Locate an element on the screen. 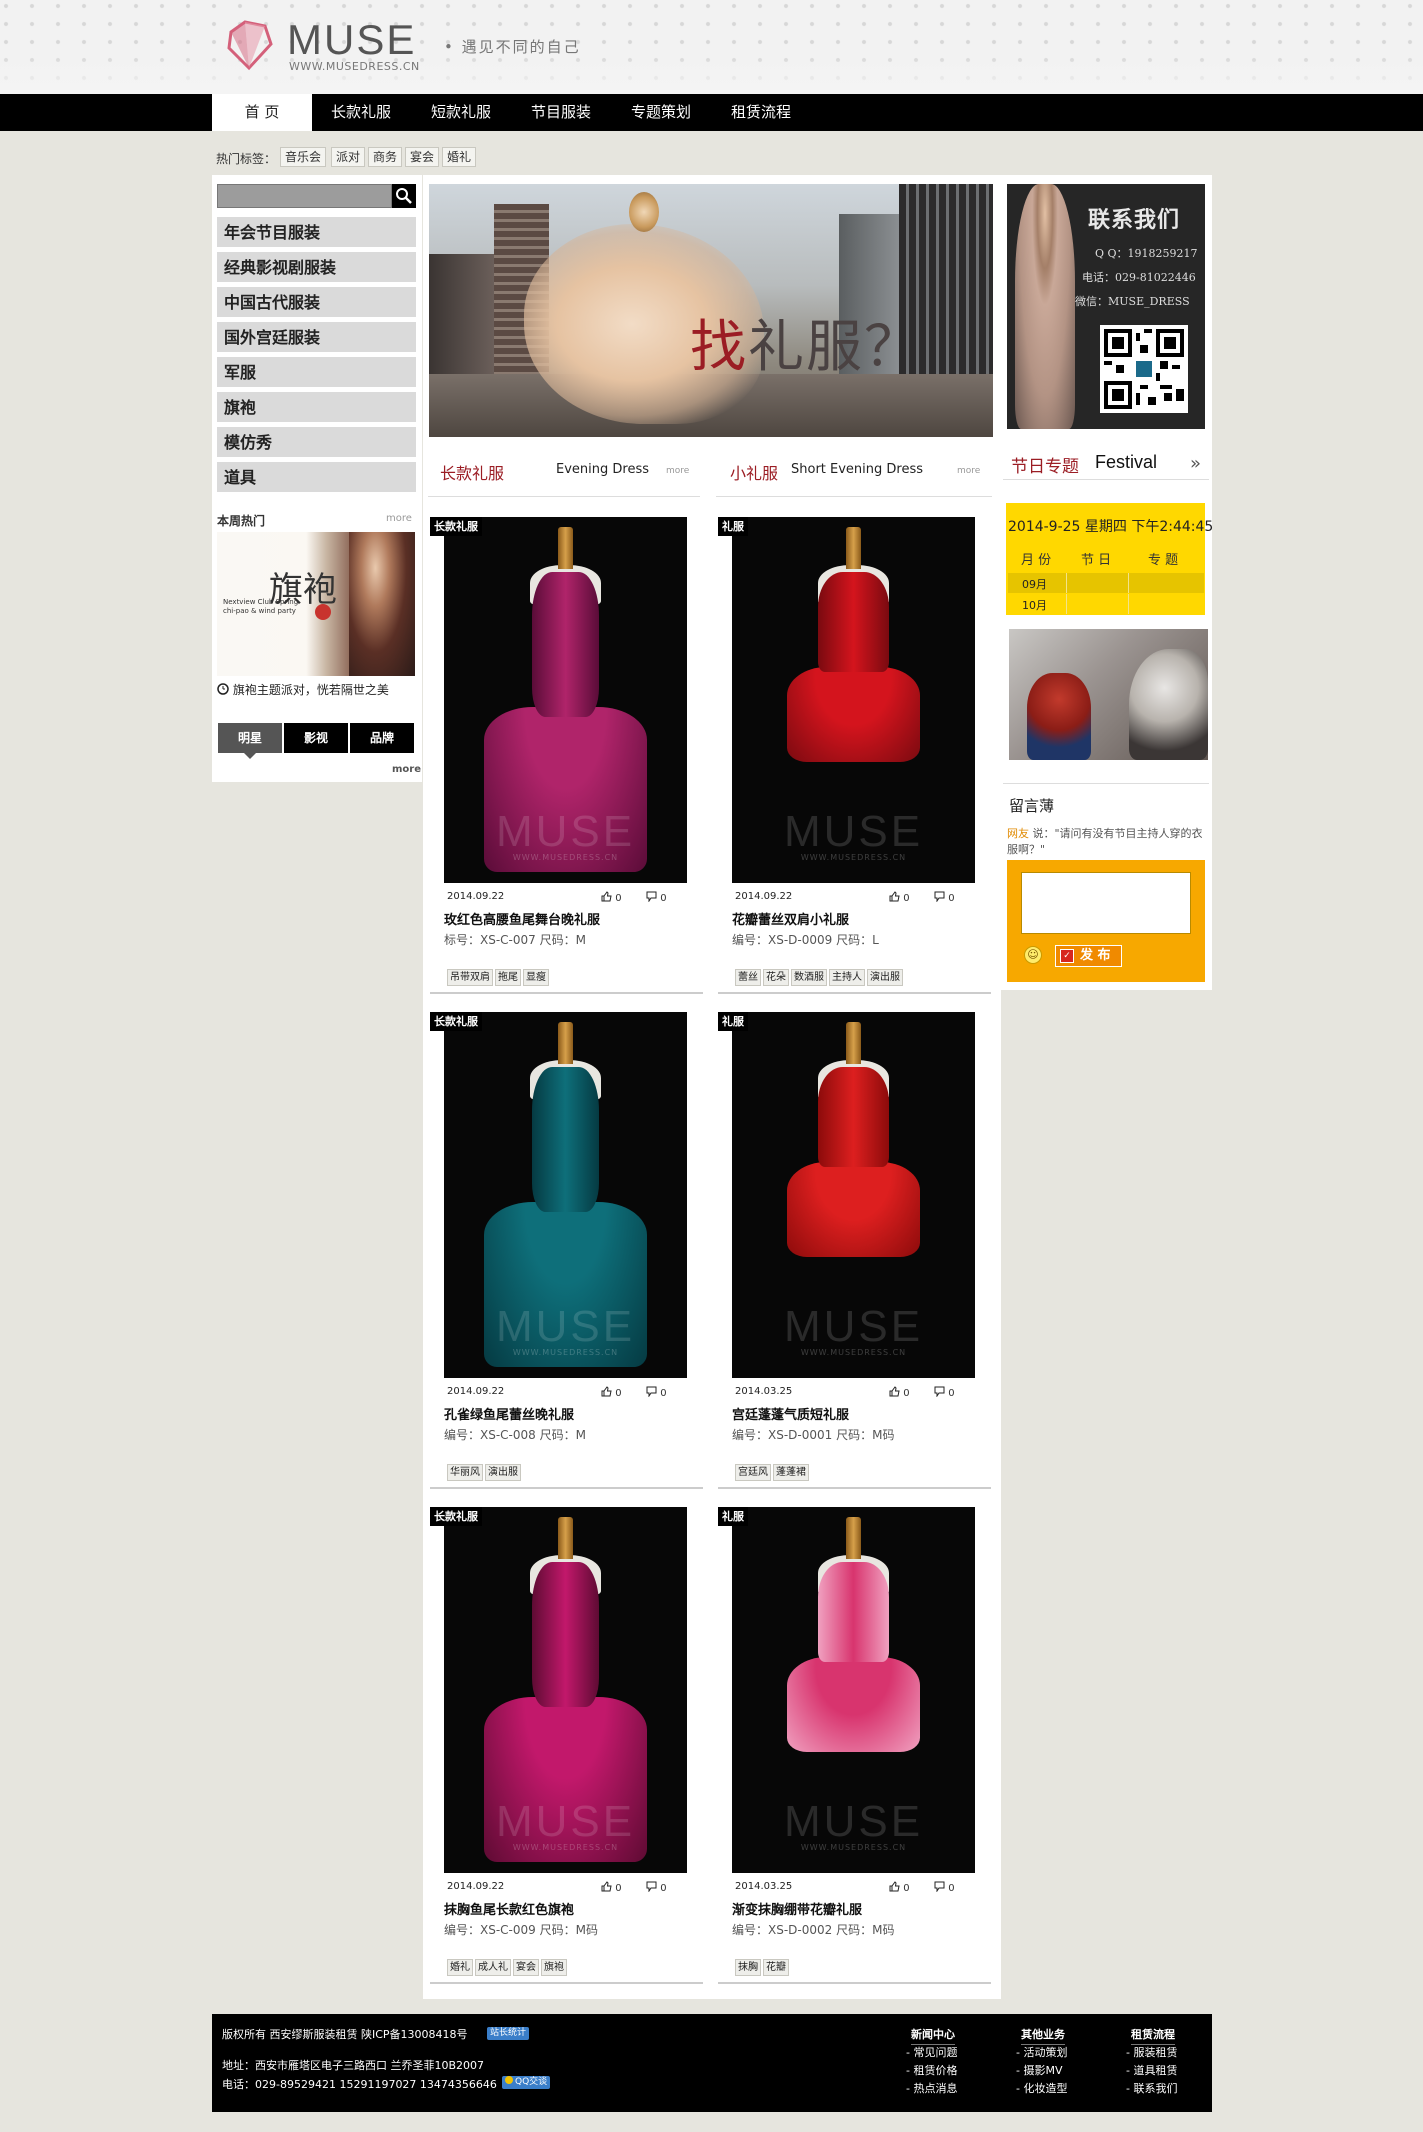 This screenshot has height=2132, width=1423. double-chevron-right-icon: » is located at coordinates (1195, 463).